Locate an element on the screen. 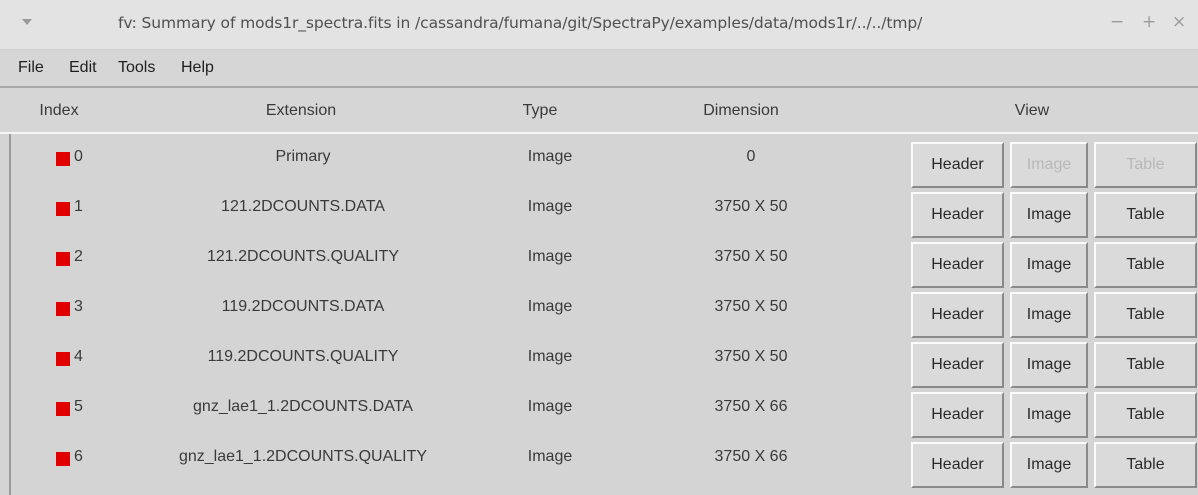  row-extension: 121.2DCOUNTS.DATA is located at coordinates (303, 206).